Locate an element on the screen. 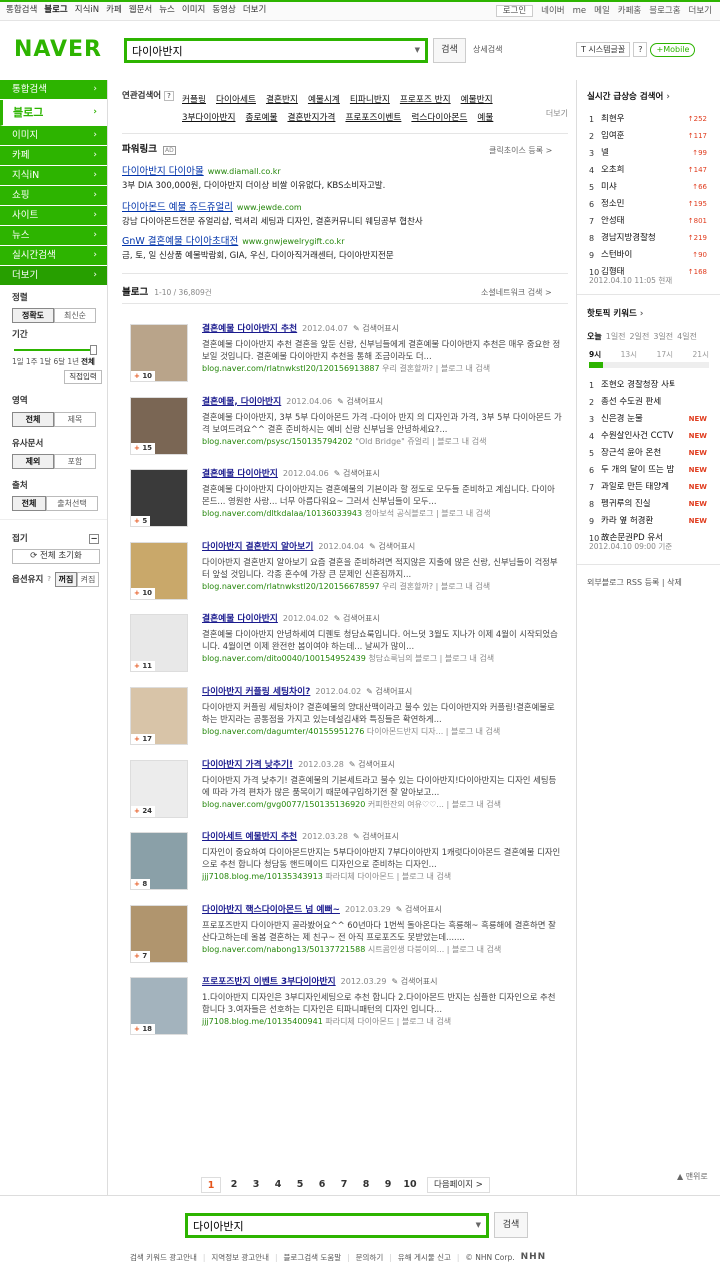  post-title-link: 결혼예물, 다이아반지 is located at coordinates (241, 402).